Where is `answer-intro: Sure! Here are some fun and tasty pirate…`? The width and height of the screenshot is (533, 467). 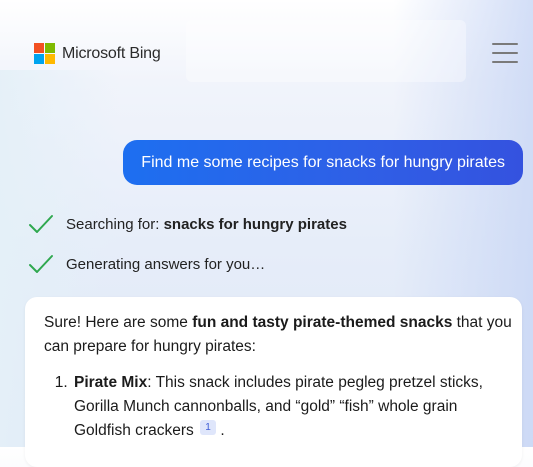 answer-intro: Sure! Here are some fun and tasty pirate… is located at coordinates (279, 335).